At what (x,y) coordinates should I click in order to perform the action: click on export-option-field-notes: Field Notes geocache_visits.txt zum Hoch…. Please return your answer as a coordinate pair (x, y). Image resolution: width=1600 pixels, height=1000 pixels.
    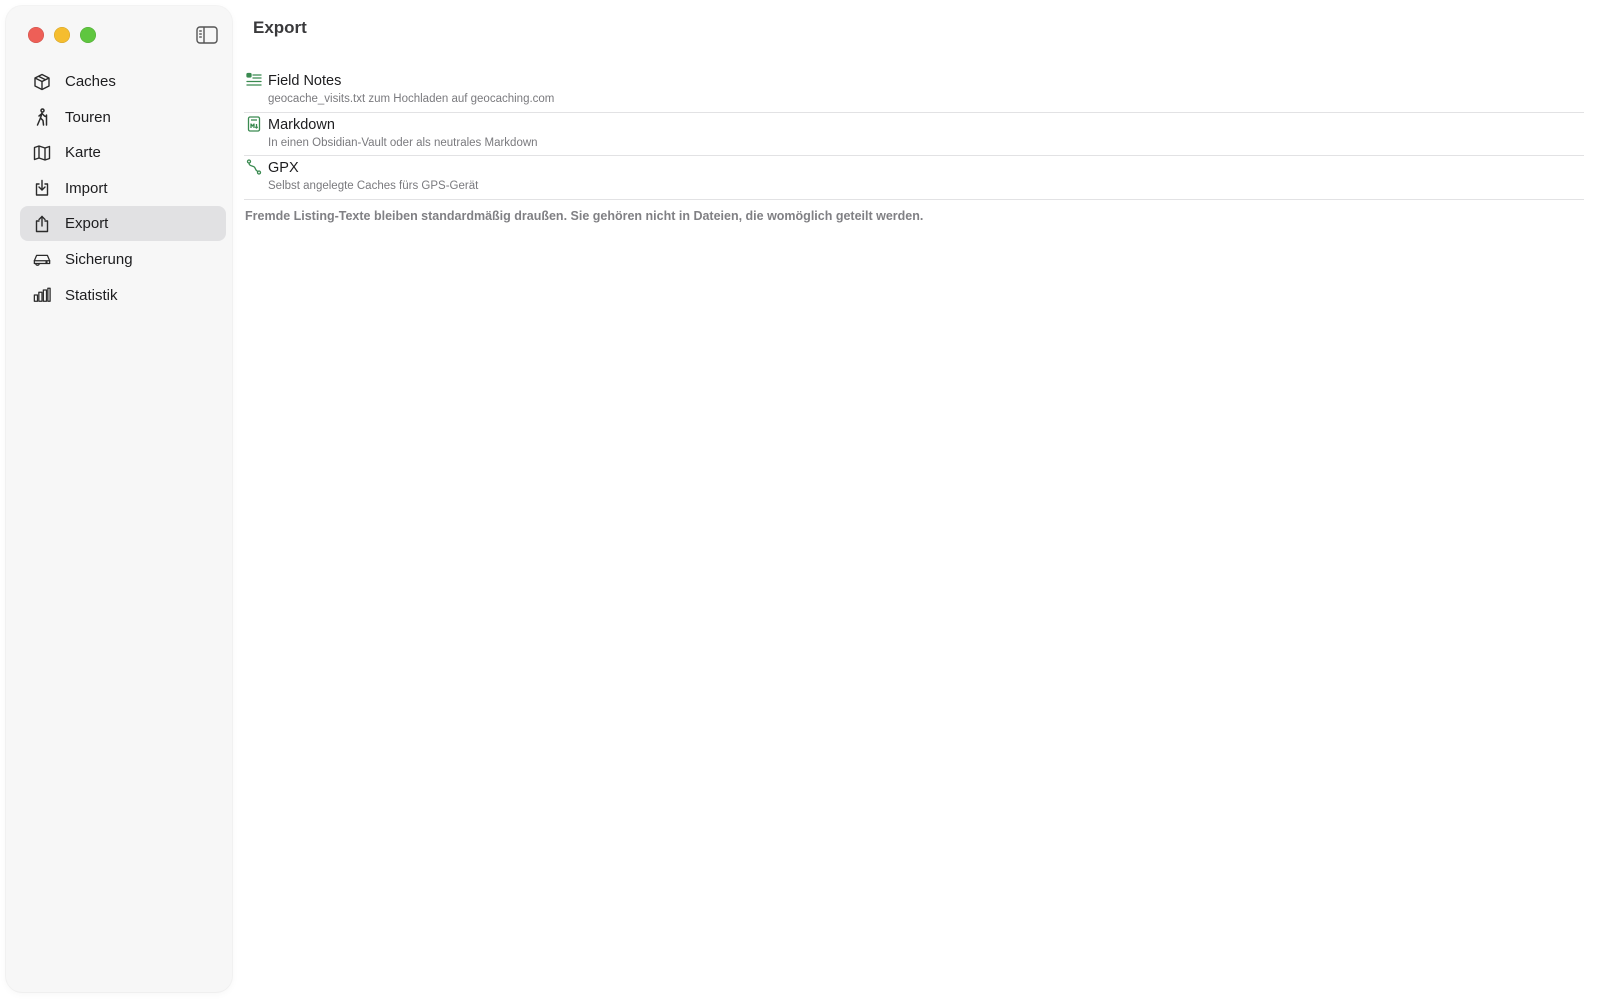
    Looking at the image, I should click on (914, 91).